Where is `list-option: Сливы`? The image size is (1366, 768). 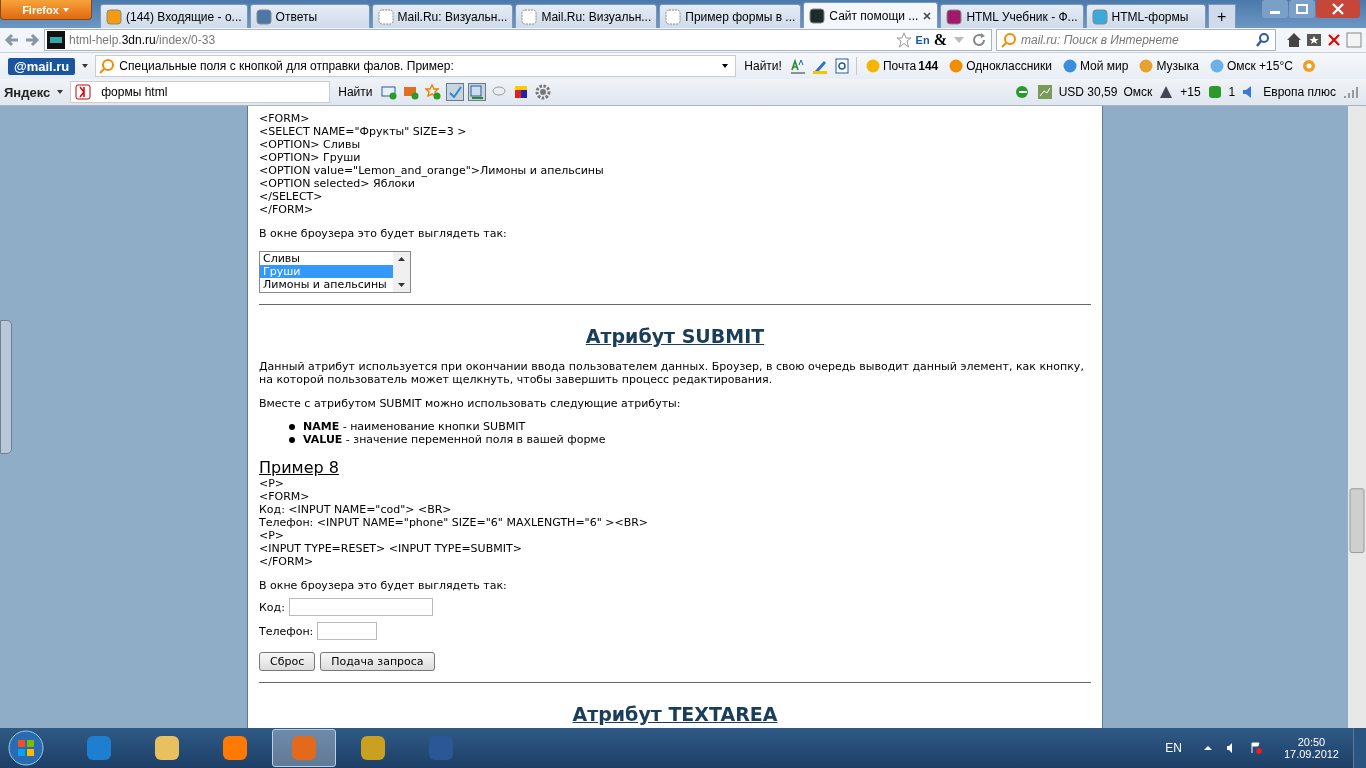 list-option: Сливы is located at coordinates (326, 258).